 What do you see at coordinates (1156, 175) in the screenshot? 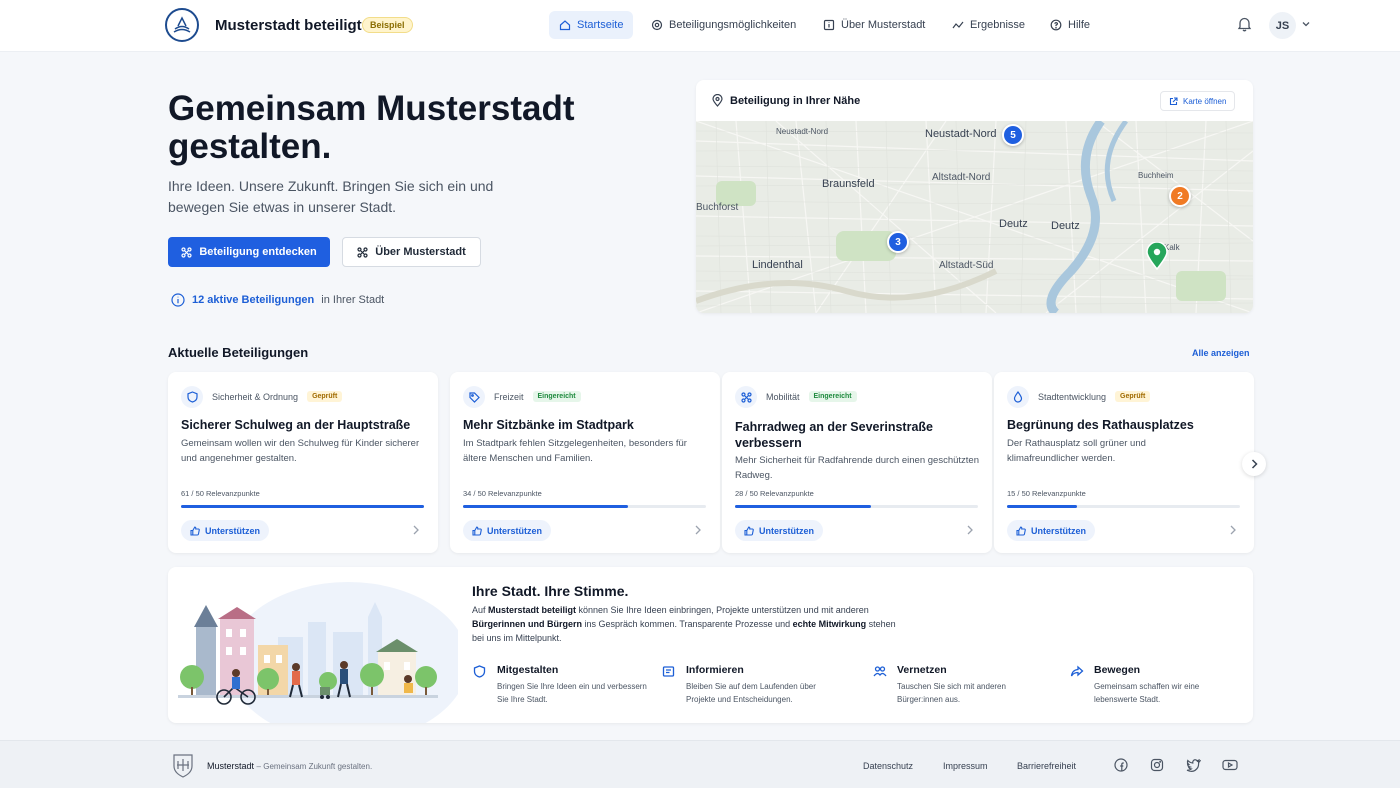
I see `map-label: Buchheim` at bounding box center [1156, 175].